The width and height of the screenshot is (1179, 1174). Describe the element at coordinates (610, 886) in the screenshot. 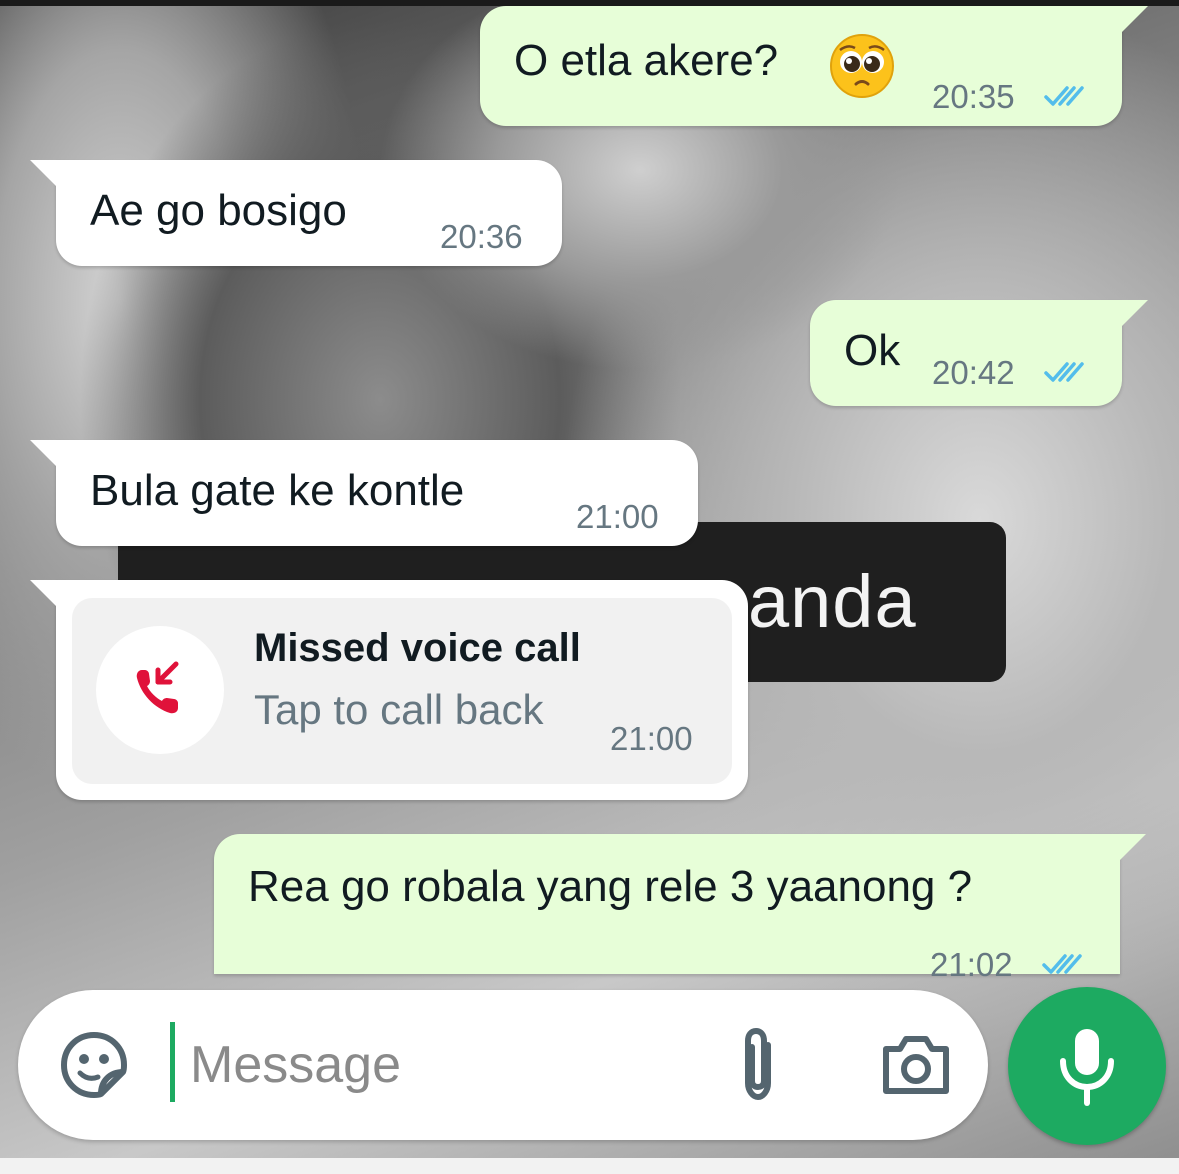

I see `message-text: Rea go robala yang rele 3 yaanong ?` at that location.